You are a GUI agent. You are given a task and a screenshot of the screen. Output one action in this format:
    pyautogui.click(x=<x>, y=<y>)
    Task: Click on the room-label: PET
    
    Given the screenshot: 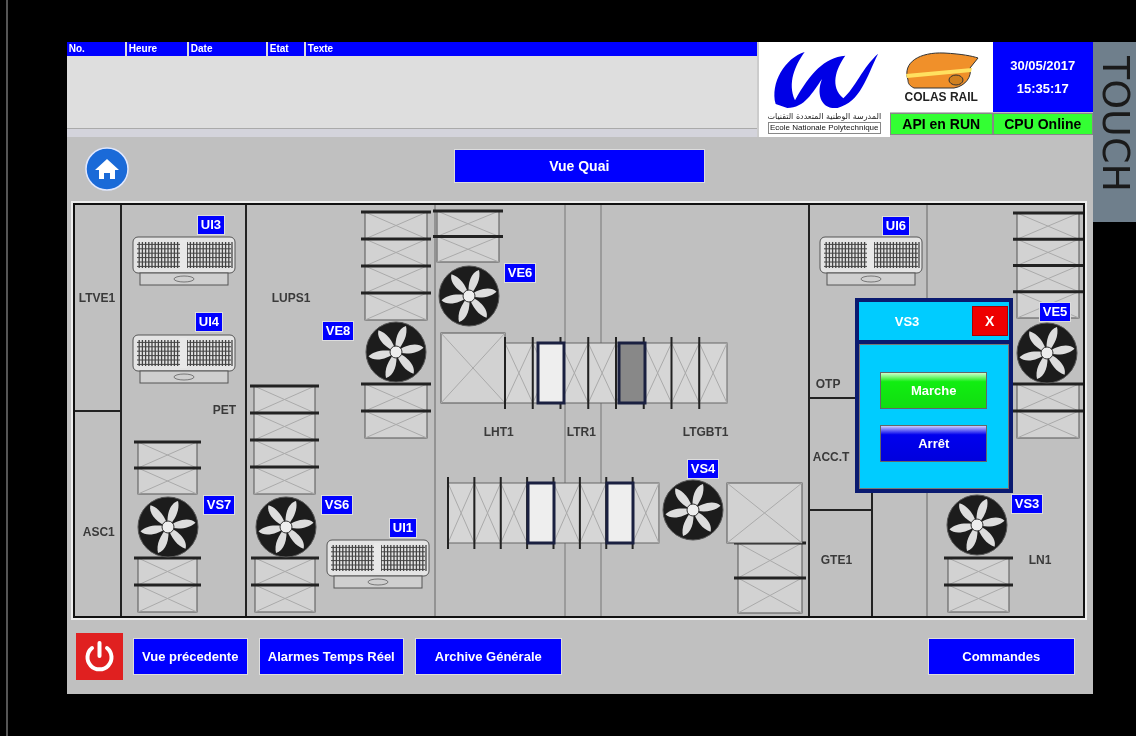 What is the action you would take?
    pyautogui.click(x=224, y=410)
    